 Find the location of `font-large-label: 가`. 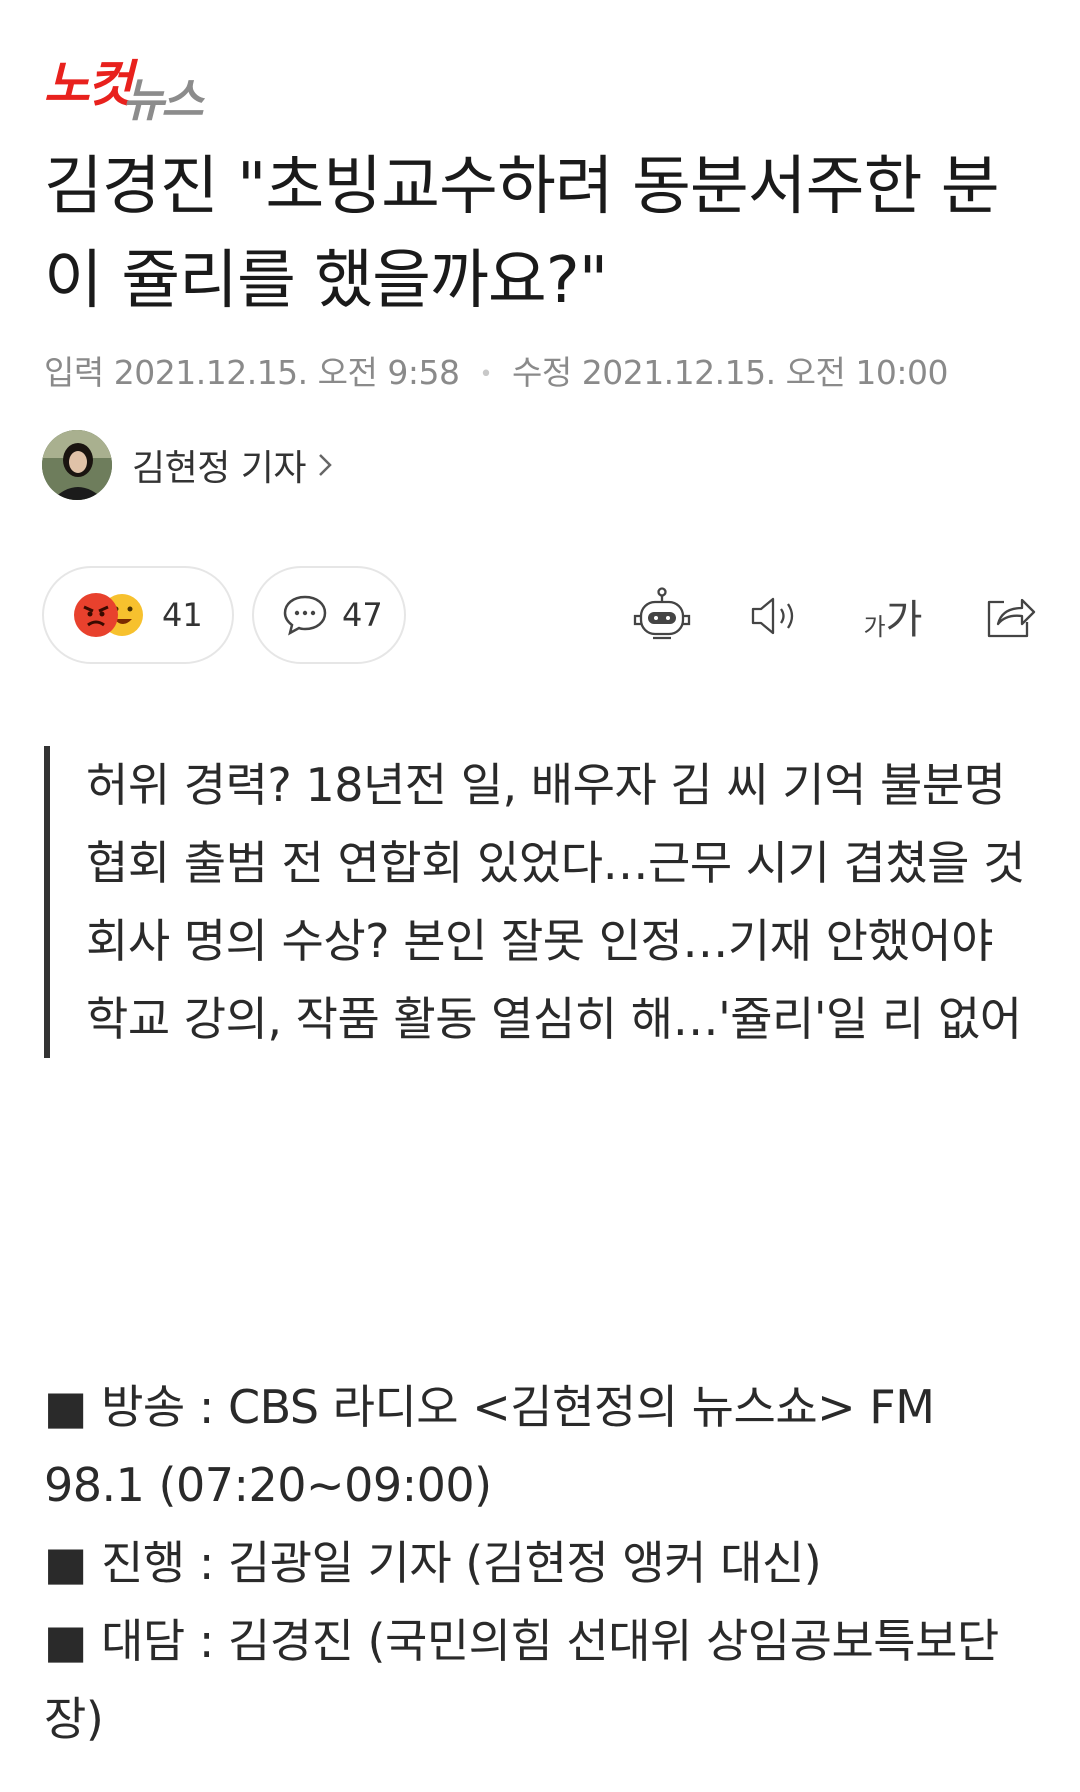

font-large-label: 가 is located at coordinates (904, 620).